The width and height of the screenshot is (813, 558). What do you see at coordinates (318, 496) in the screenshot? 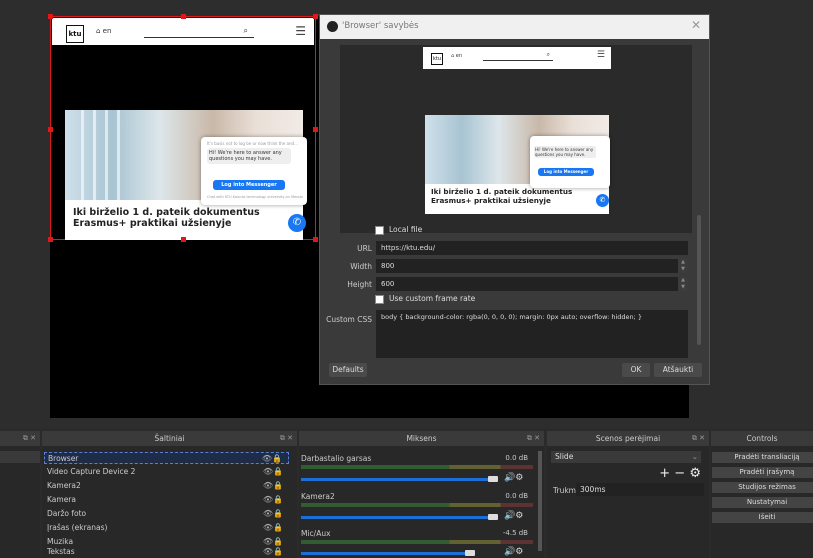
I see `mixer-channel-name: Kamera2` at bounding box center [318, 496].